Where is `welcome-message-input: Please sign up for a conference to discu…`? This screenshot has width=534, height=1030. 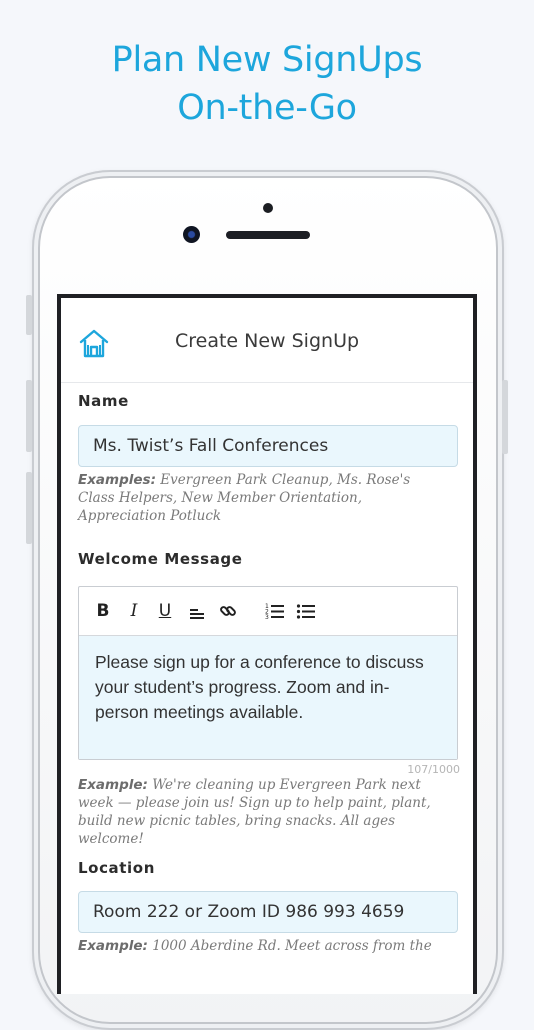 welcome-message-input: Please sign up for a conference to discu… is located at coordinates (268, 697).